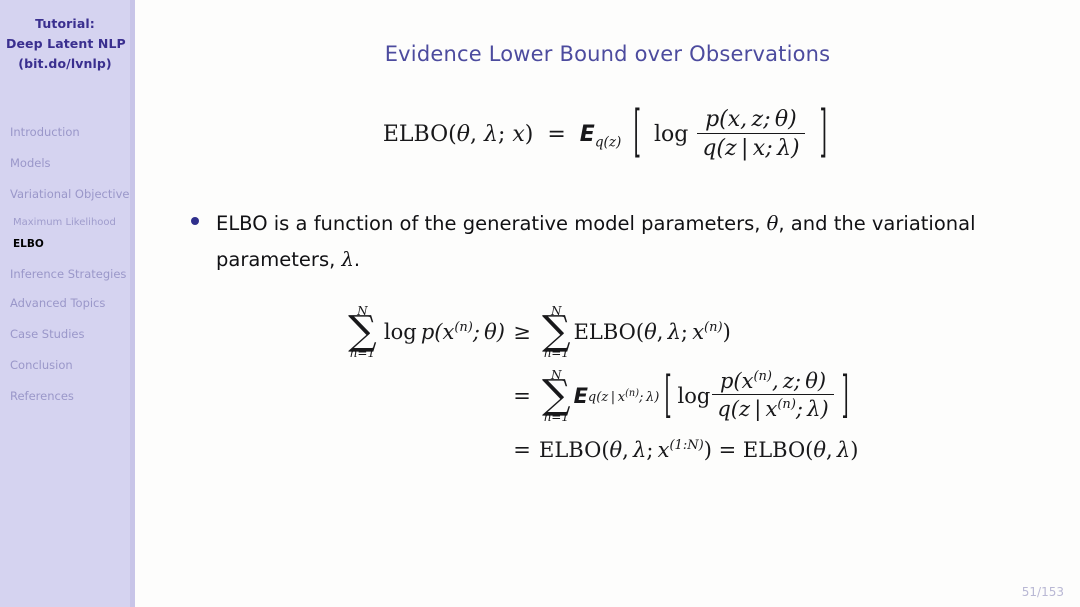  What do you see at coordinates (66, 43) in the screenshot?
I see `sidebar-title-line-2: Deep Latent NLP` at bounding box center [66, 43].